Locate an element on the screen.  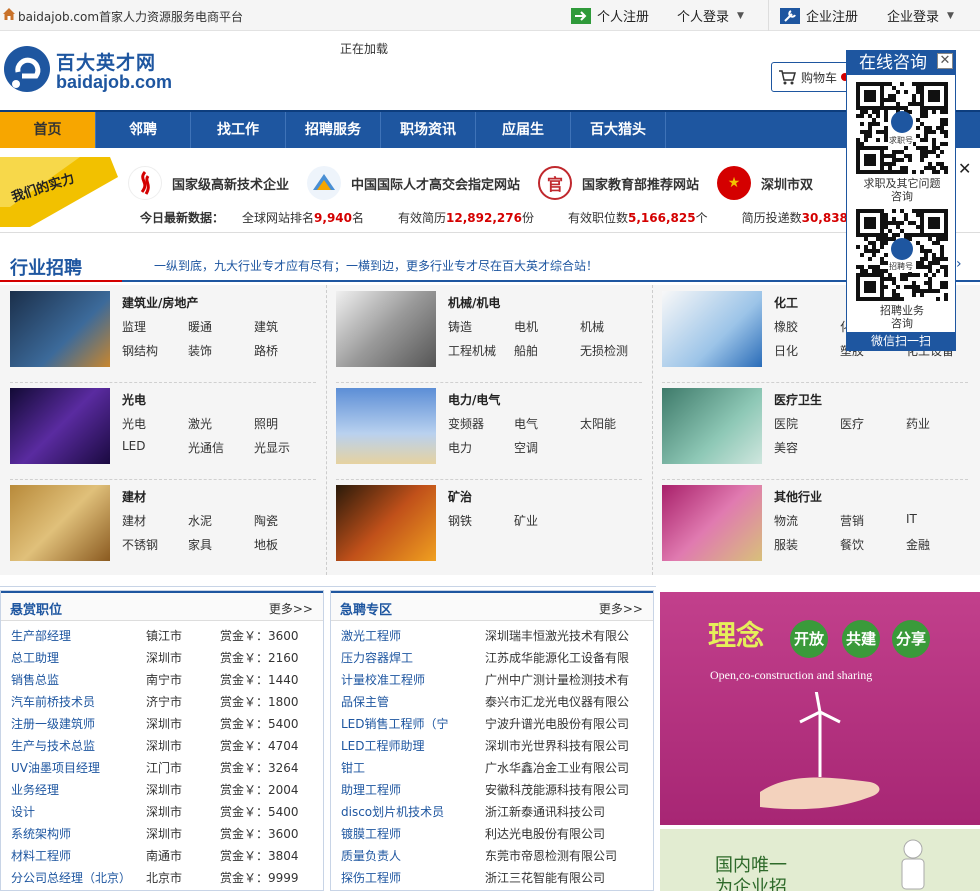
job-title-link: 业务经理 is located at coordinates (76, 790).